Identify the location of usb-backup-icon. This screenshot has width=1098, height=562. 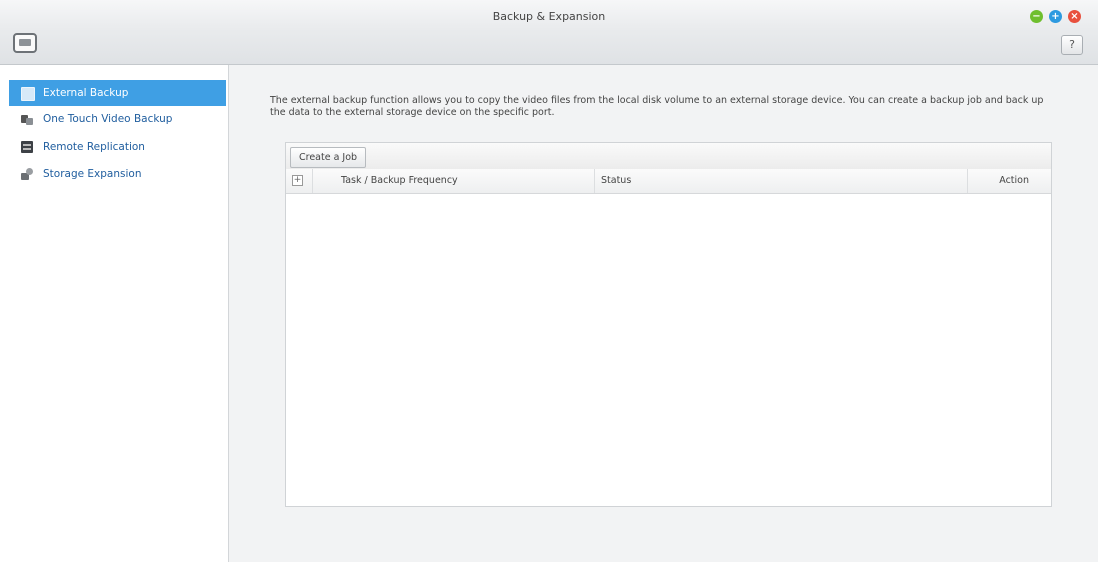
(27, 119).